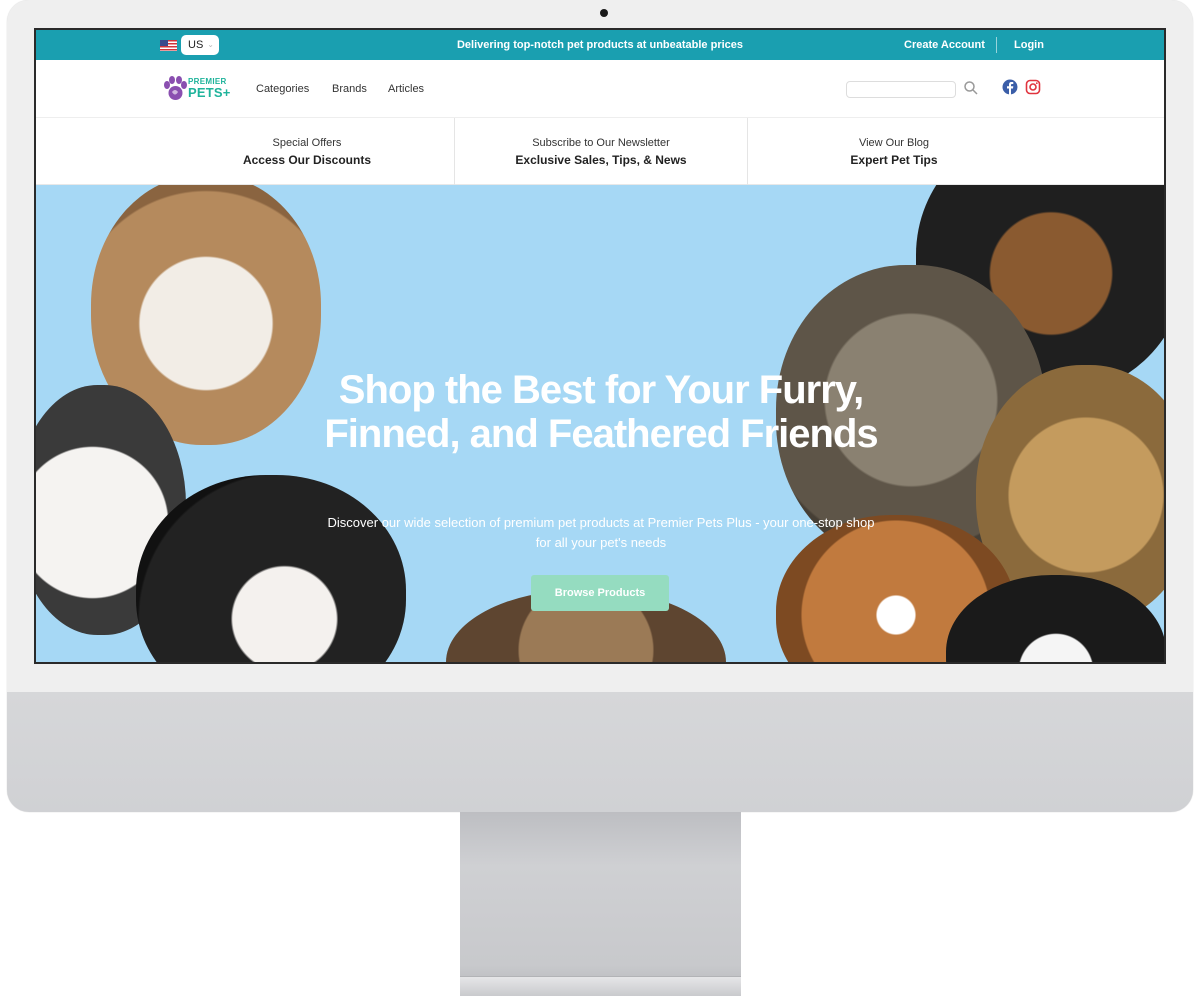 Image resolution: width=1200 pixels, height=1000 pixels. I want to click on nav-bar: PREMIER PETS+ Categories Brands Articles, so click(600, 89).